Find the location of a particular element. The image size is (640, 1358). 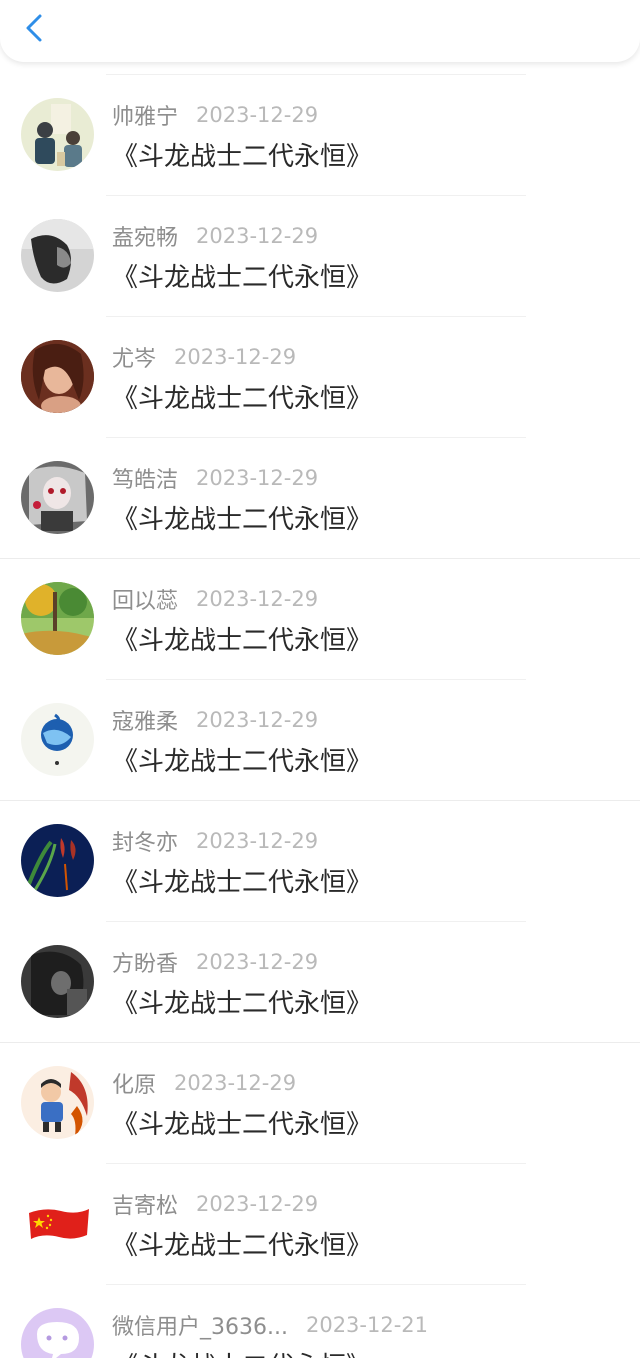

user-name: 吉寄松 is located at coordinates (145, 1206).